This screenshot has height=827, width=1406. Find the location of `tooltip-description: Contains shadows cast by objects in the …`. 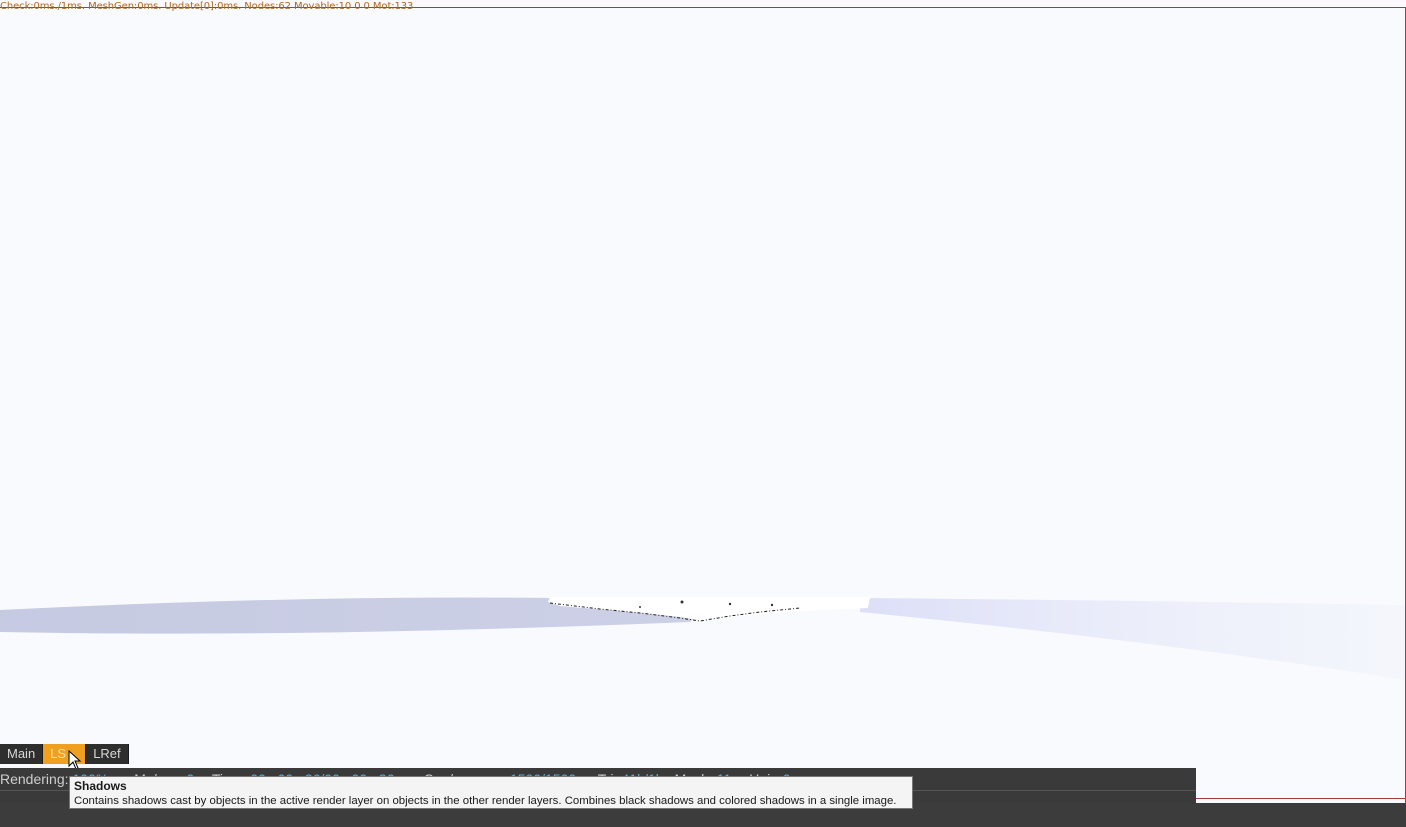

tooltip-description: Contains shadows cast by objects in the … is located at coordinates (485, 801).